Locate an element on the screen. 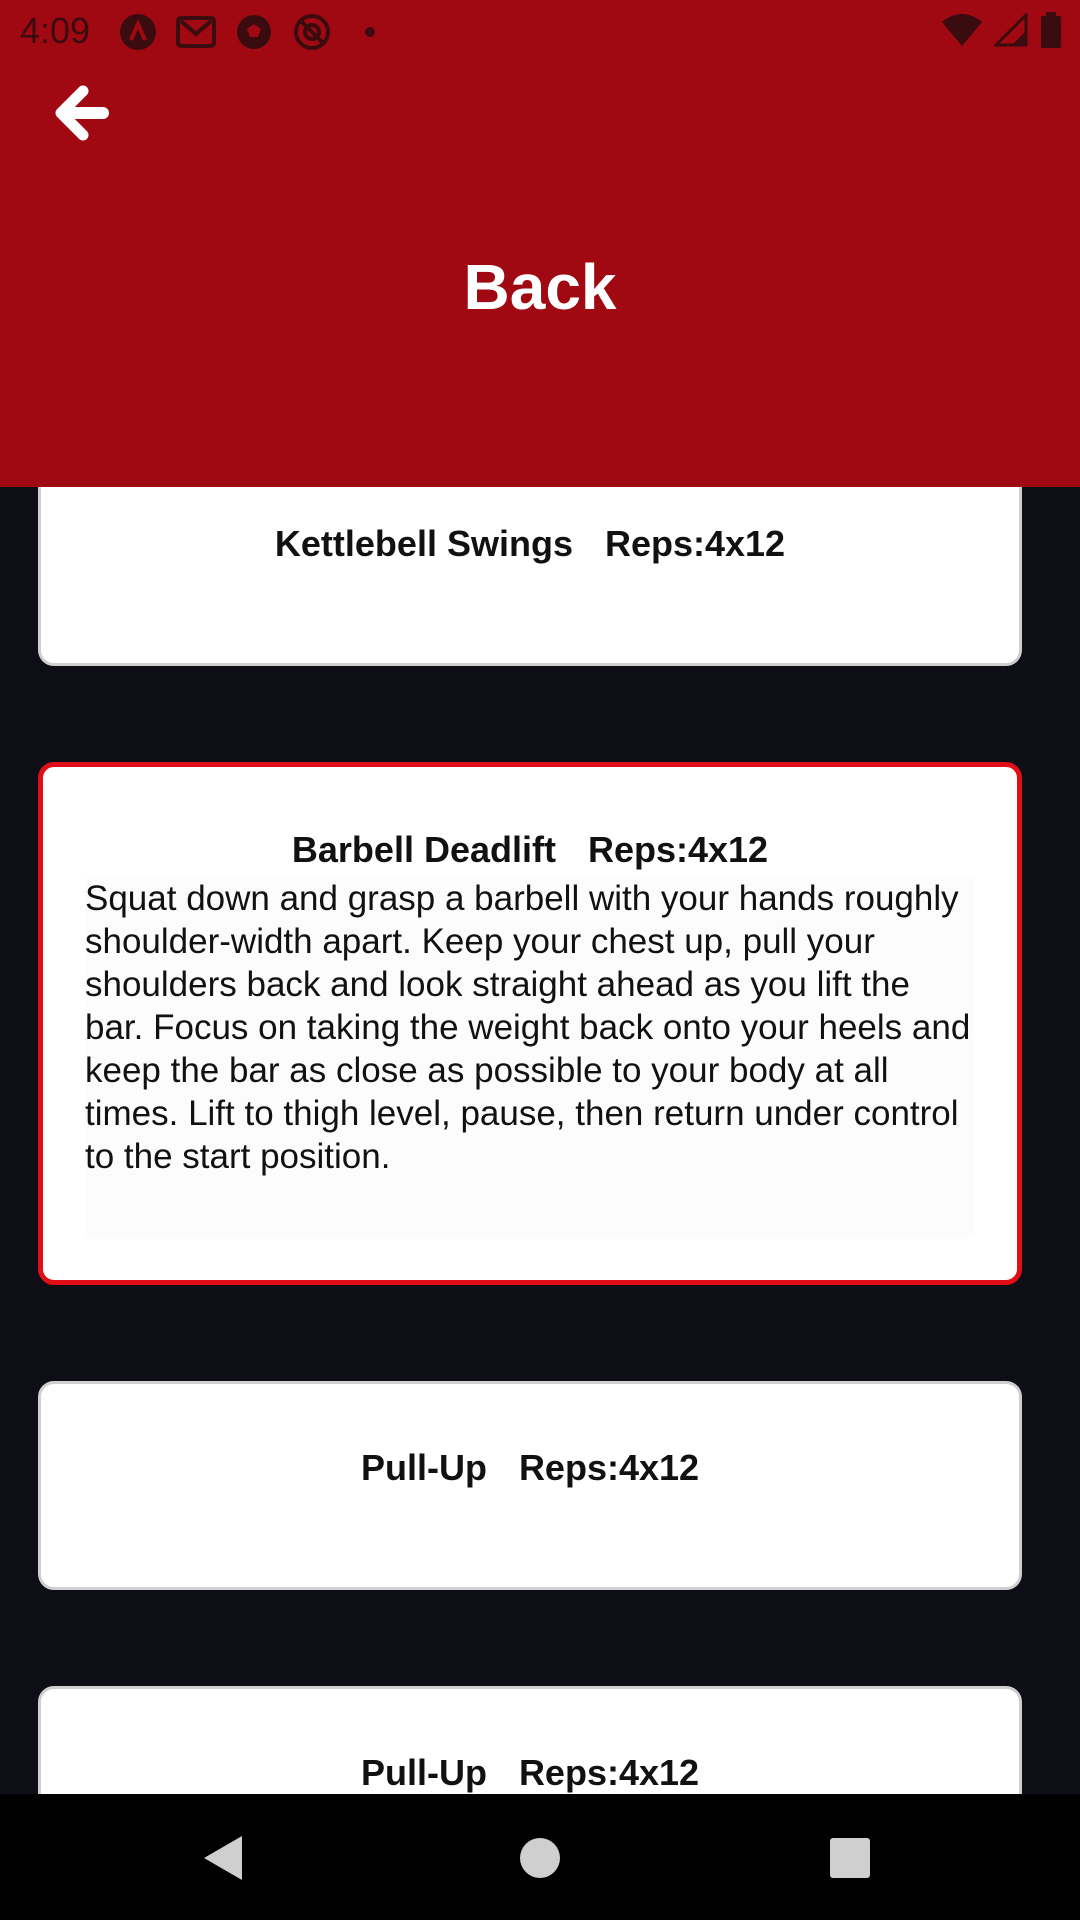  notification-icons is located at coordinates (254, 32).